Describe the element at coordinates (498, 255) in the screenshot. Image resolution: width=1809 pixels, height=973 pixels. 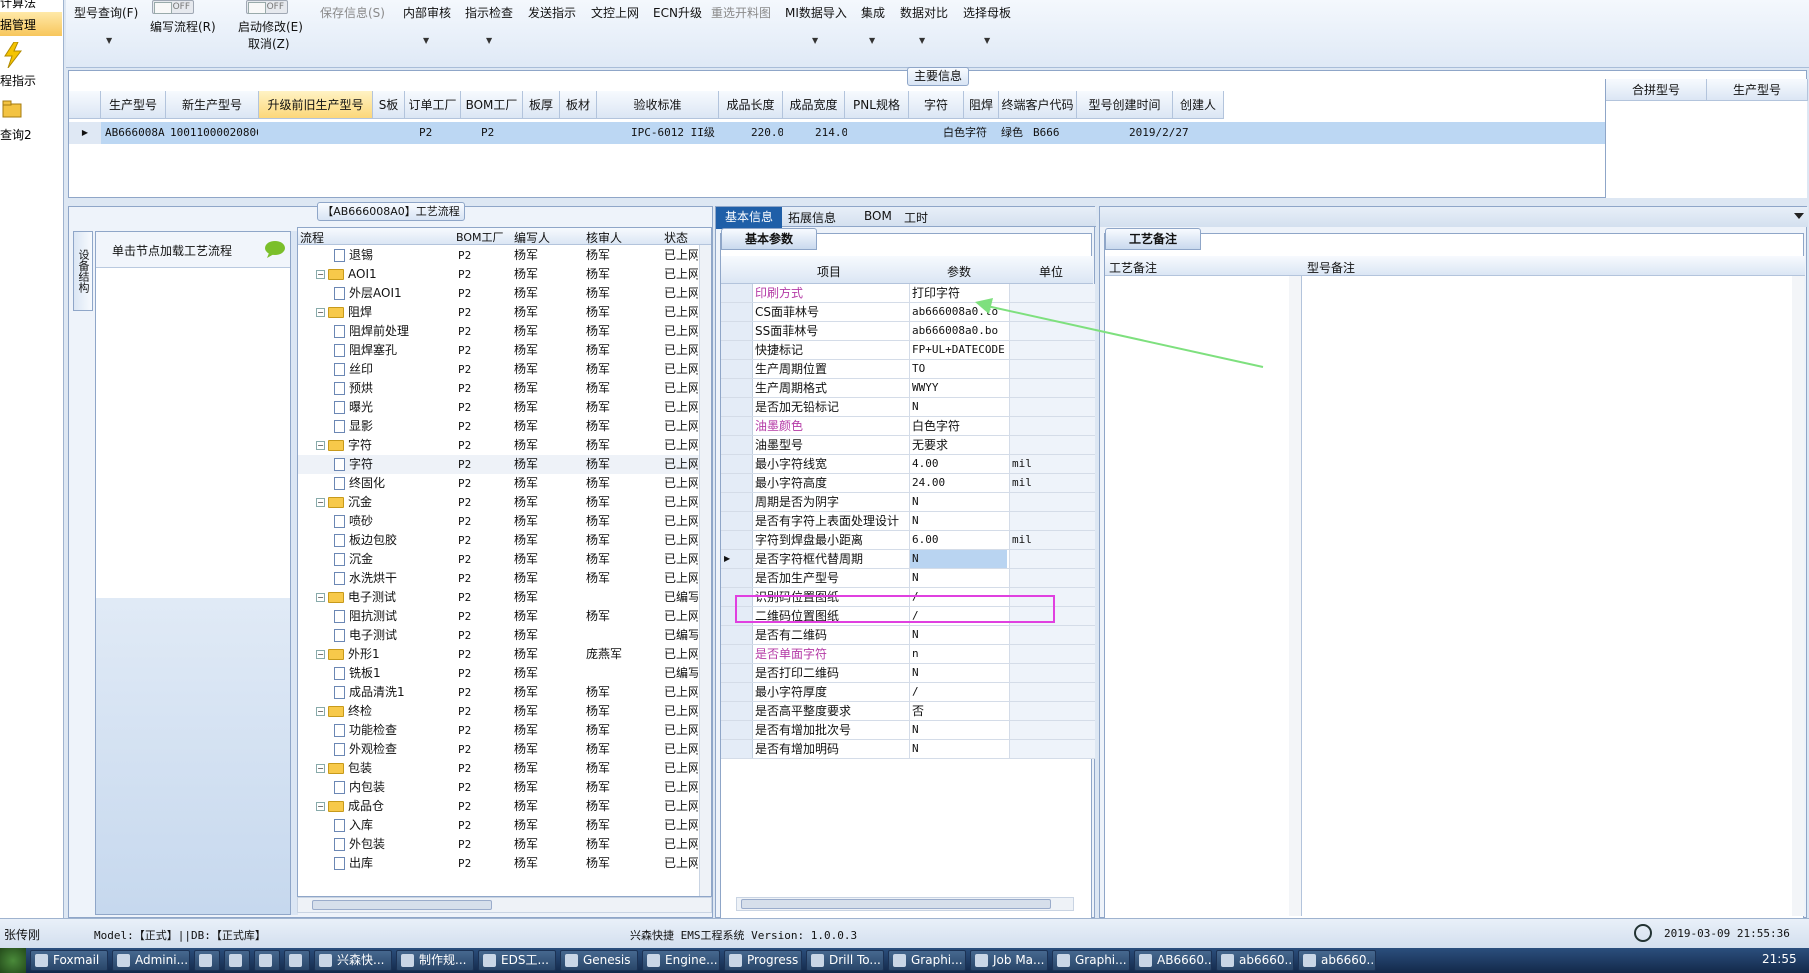
I see `tree-row: 退锡 P2 杨军 杨军 已上网` at that location.